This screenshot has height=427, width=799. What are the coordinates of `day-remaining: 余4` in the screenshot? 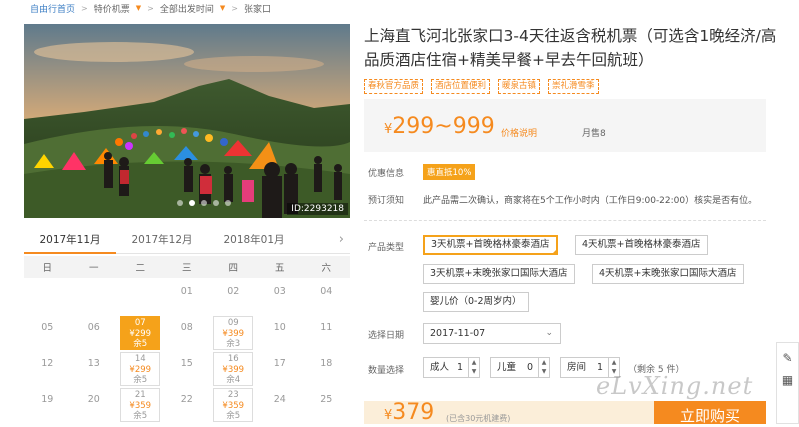 It's located at (233, 380).